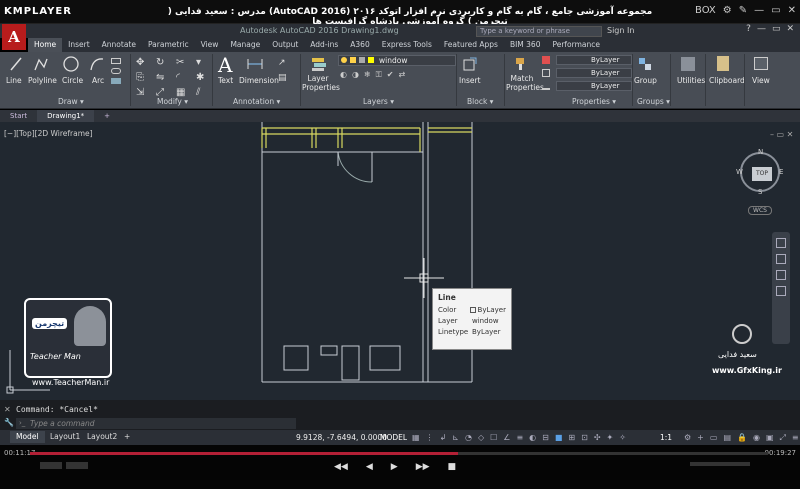 This screenshot has width=800, height=489. What do you see at coordinates (423, 467) in the screenshot?
I see `fast-forward-button: ▶▶` at bounding box center [423, 467].